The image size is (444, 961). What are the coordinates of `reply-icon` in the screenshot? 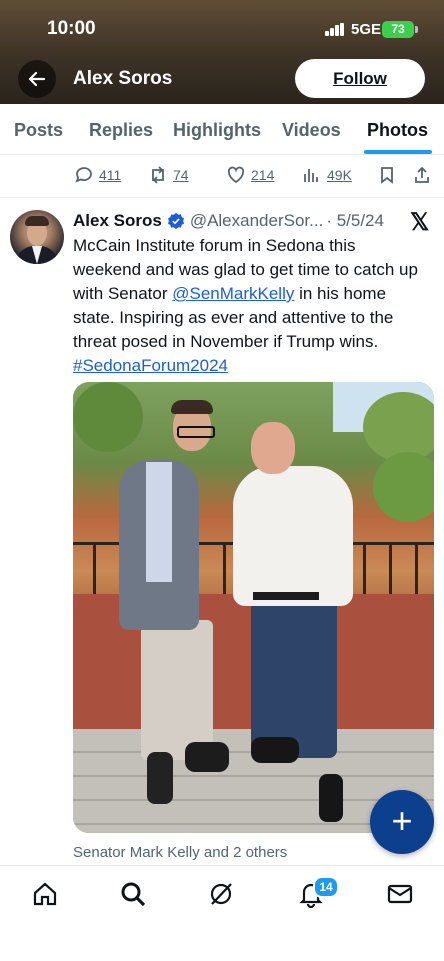 It's located at (83, 175).